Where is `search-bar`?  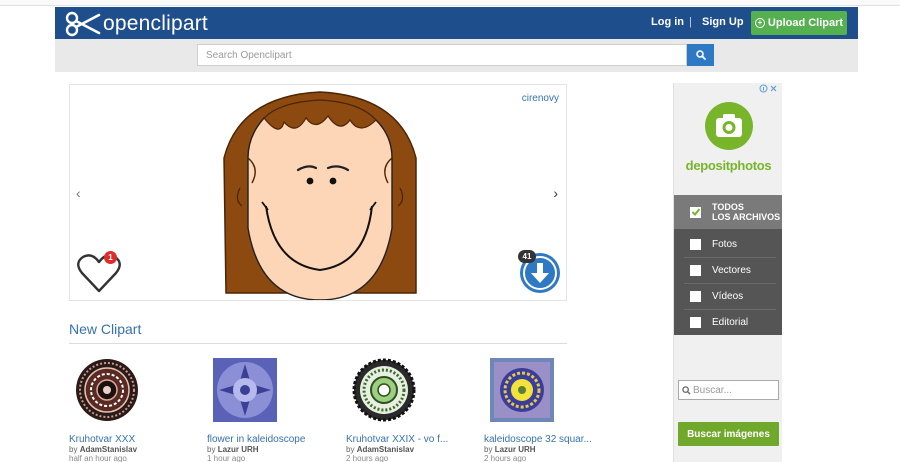 search-bar is located at coordinates (456, 55).